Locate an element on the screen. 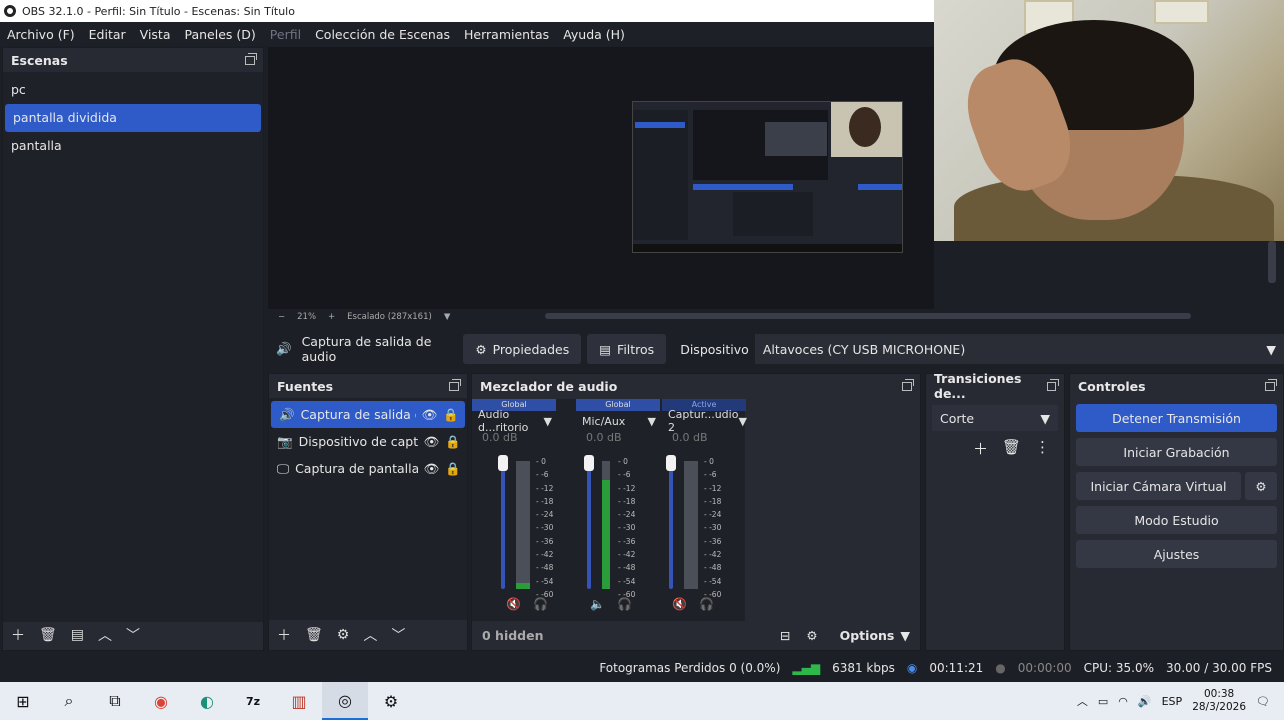 The width and height of the screenshot is (1284, 720). properties-label: Propiedades is located at coordinates (531, 349).